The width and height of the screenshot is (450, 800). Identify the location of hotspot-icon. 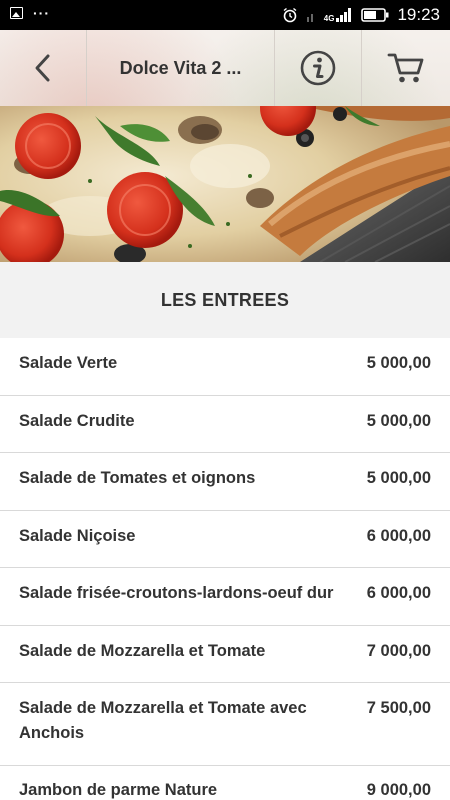
(309, 18).